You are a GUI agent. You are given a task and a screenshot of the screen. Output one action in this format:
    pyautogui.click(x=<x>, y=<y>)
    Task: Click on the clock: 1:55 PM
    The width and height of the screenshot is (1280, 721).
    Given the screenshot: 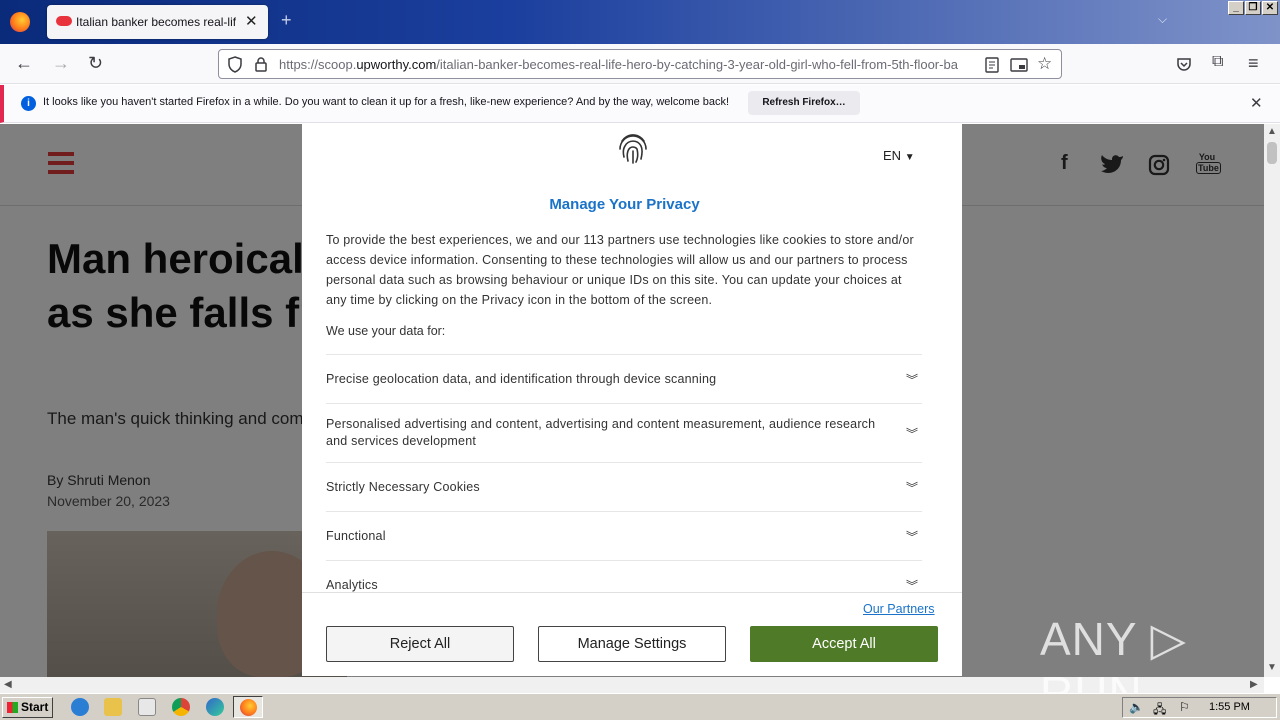 What is the action you would take?
    pyautogui.click(x=1229, y=707)
    